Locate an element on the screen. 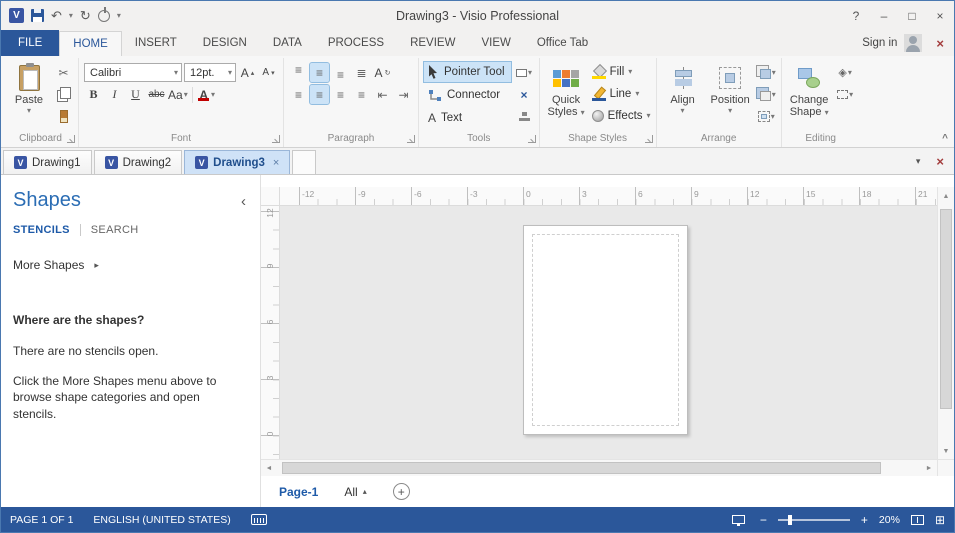  presentation-mode-icon is located at coordinates (738, 520).